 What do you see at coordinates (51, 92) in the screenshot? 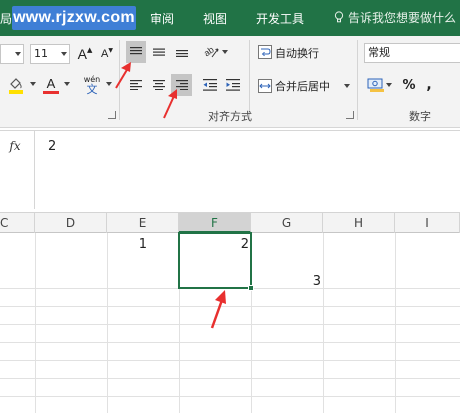
I see `font-color-swatch` at bounding box center [51, 92].